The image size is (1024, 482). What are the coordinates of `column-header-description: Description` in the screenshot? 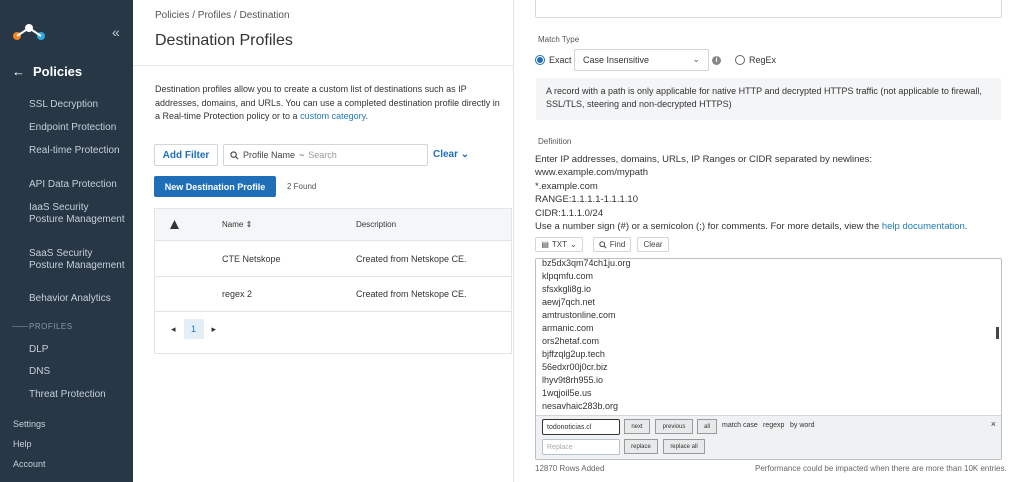 It's located at (376, 224).